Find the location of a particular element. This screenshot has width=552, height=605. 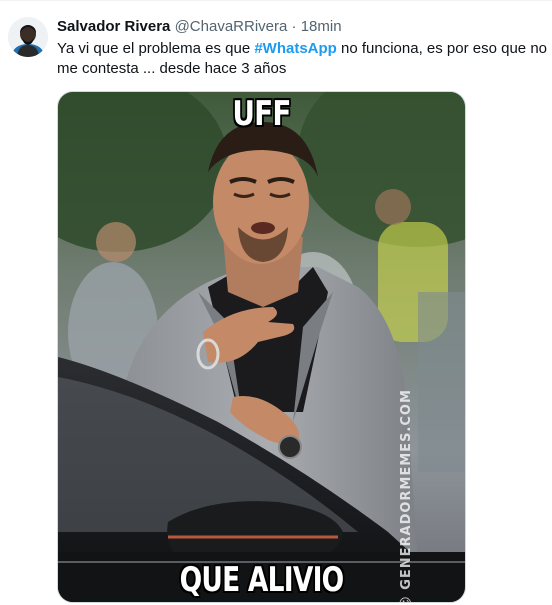

text-after-hashtag: no funciona, es por eso que no is located at coordinates (441, 48).